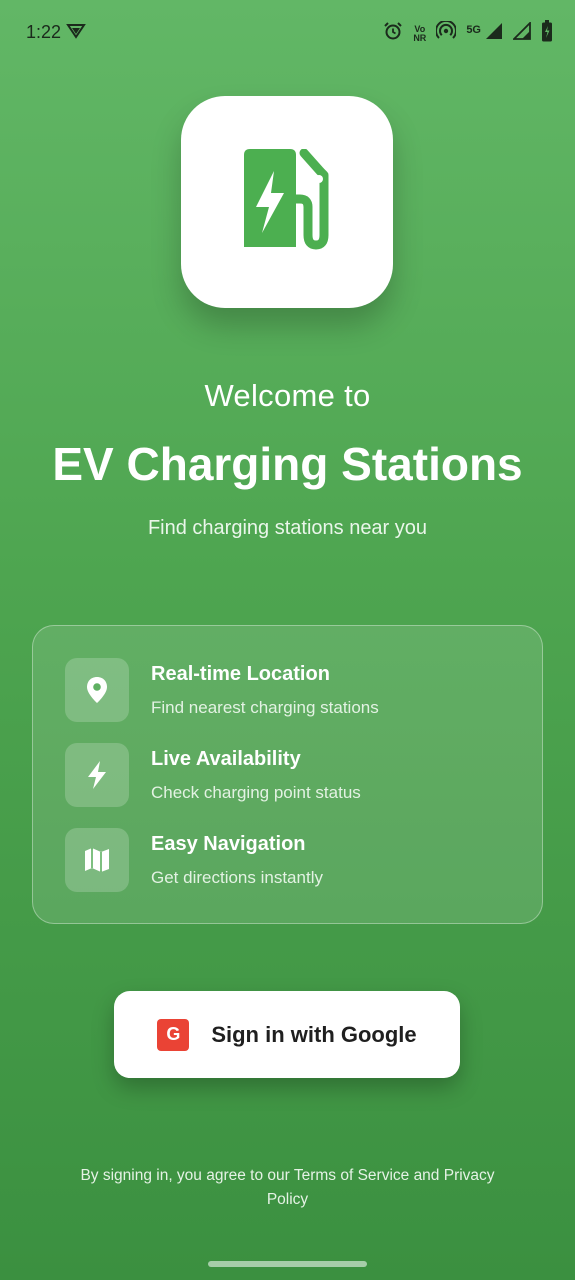  I want to click on app-title: EV Charging Stations, so click(287, 464).